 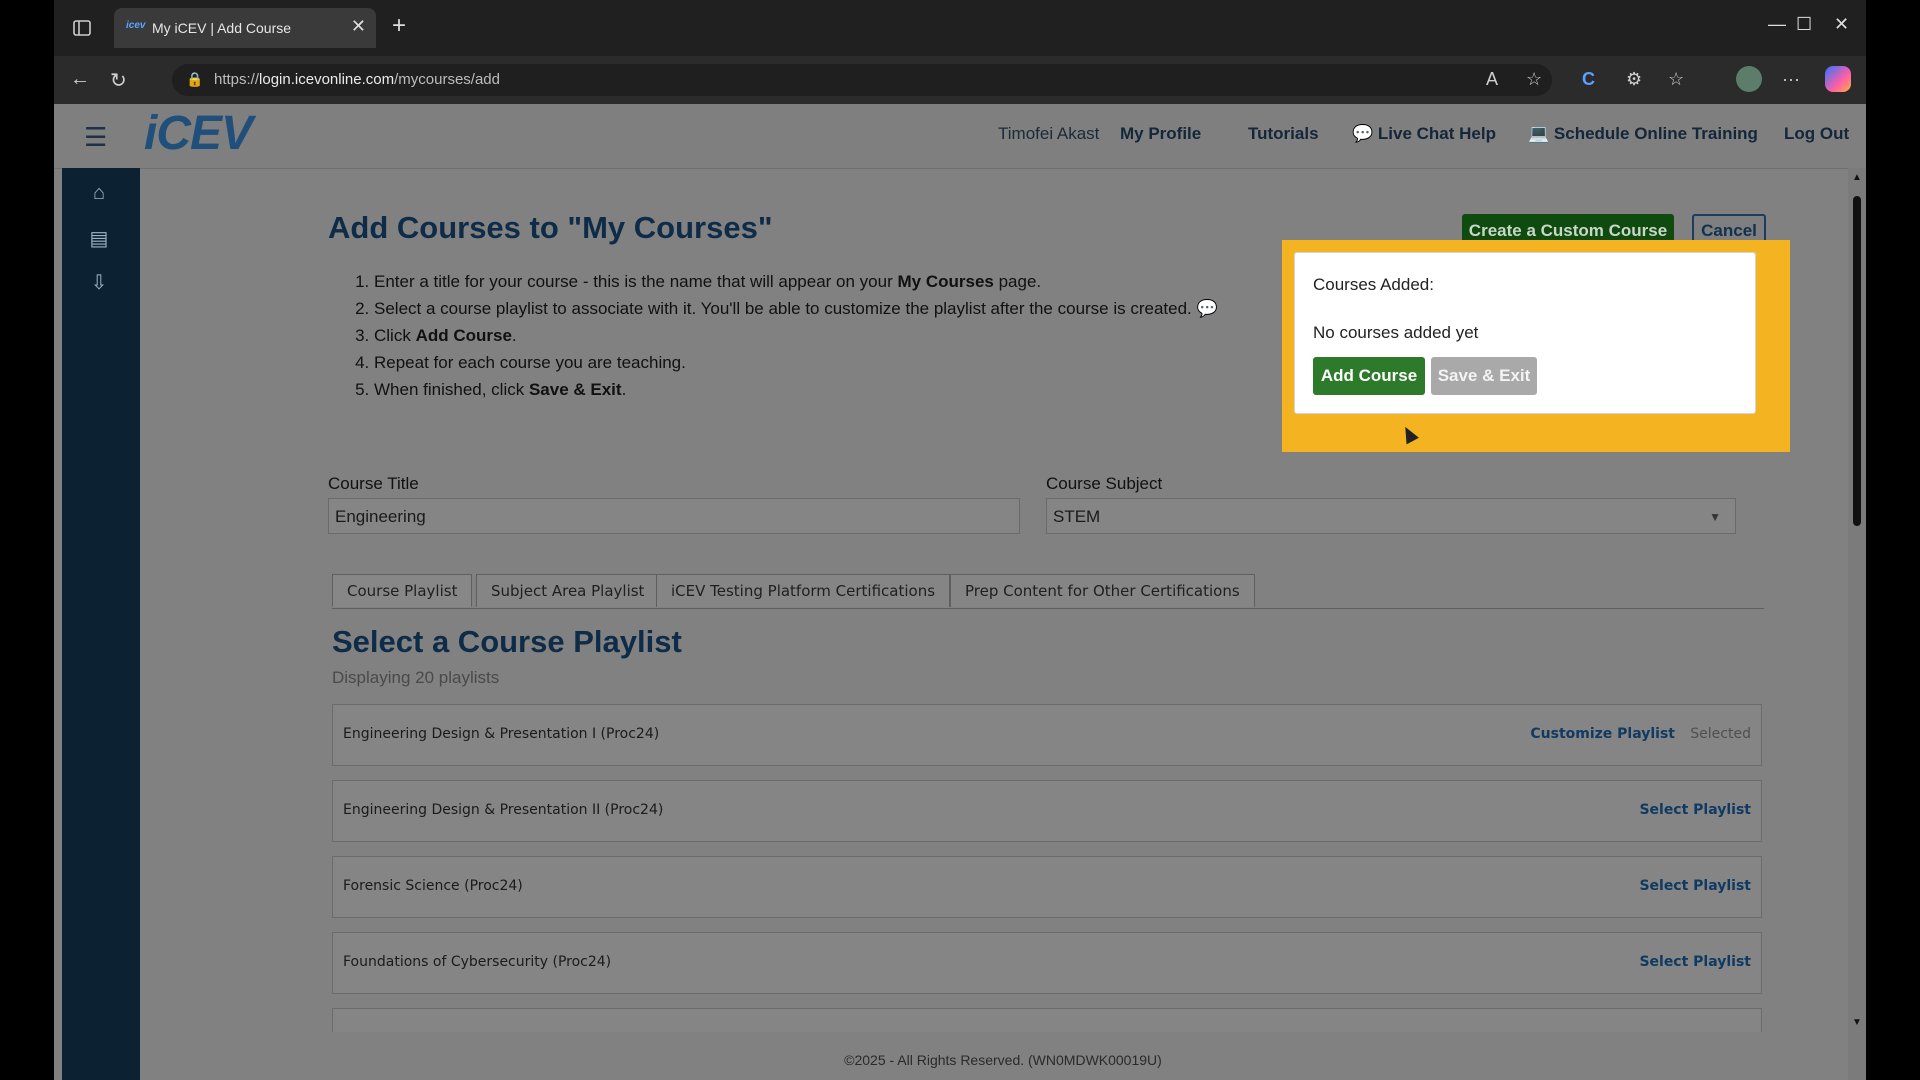 What do you see at coordinates (1838, 79) in the screenshot?
I see `copilot-icon` at bounding box center [1838, 79].